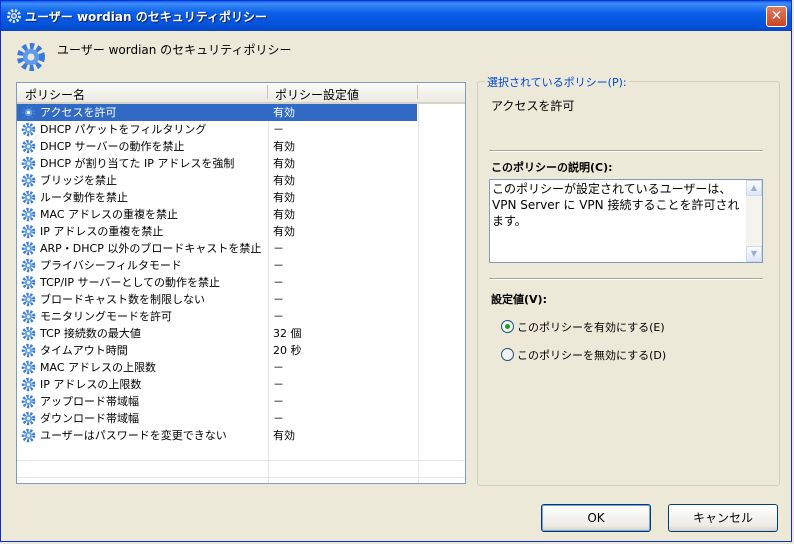  Describe the element at coordinates (109, 214) in the screenshot. I see `policy-name-cell: MAC アドレスの重複を禁止` at that location.